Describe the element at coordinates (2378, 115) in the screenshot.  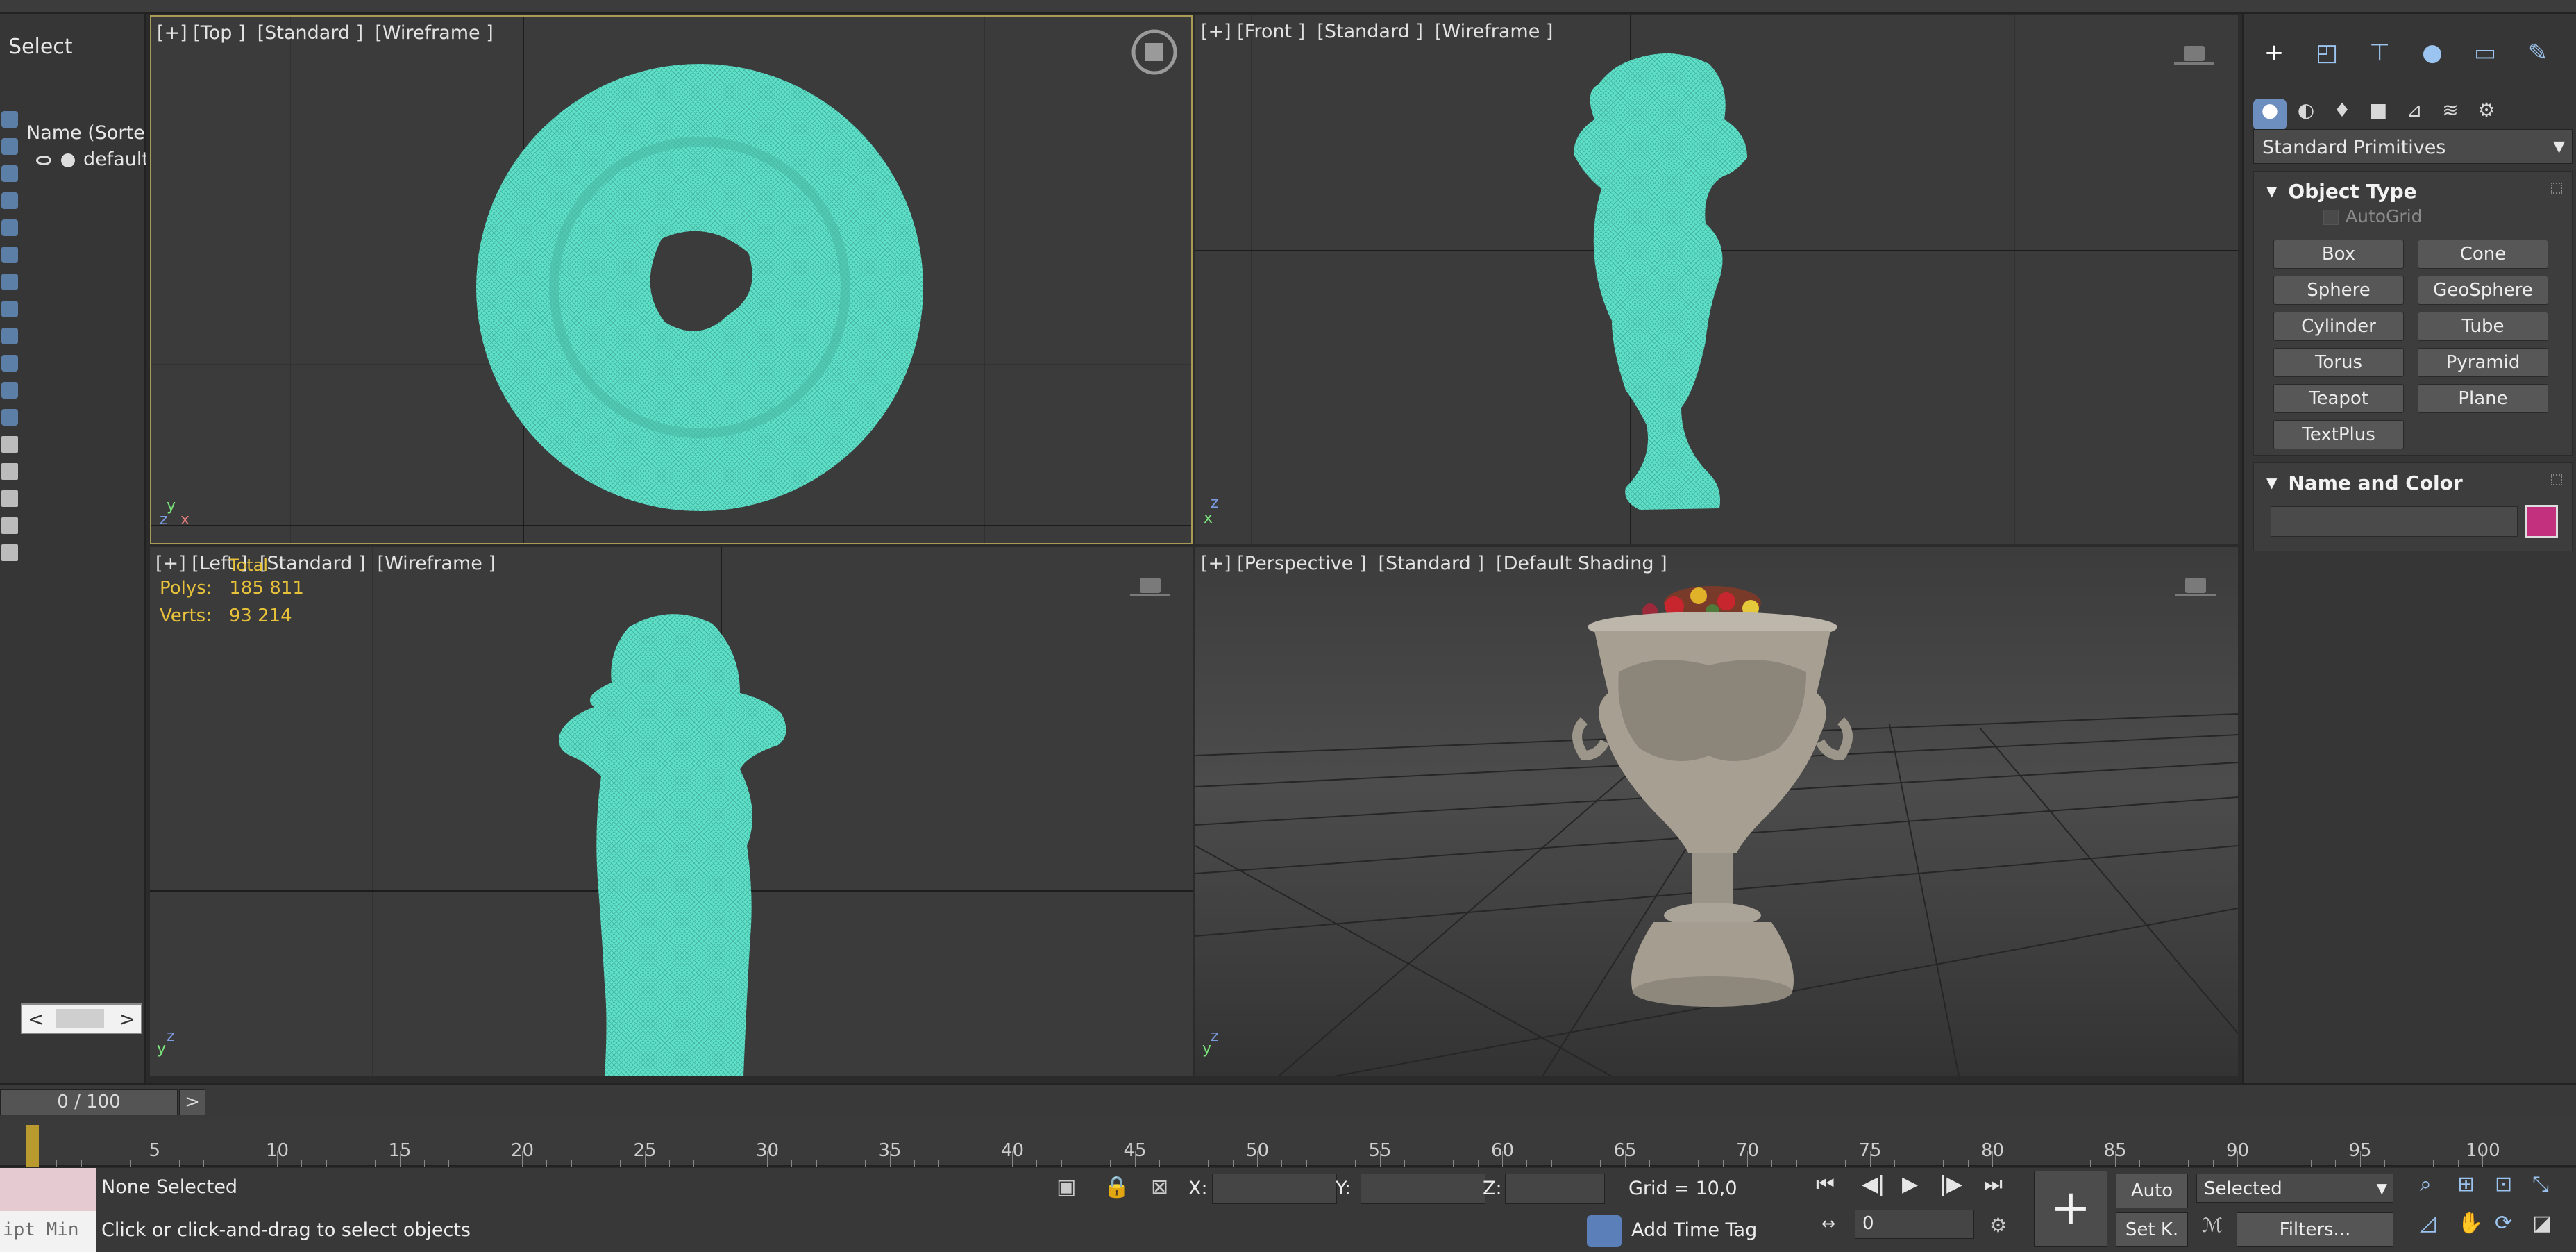
I see `cameras-icon: ■` at that location.